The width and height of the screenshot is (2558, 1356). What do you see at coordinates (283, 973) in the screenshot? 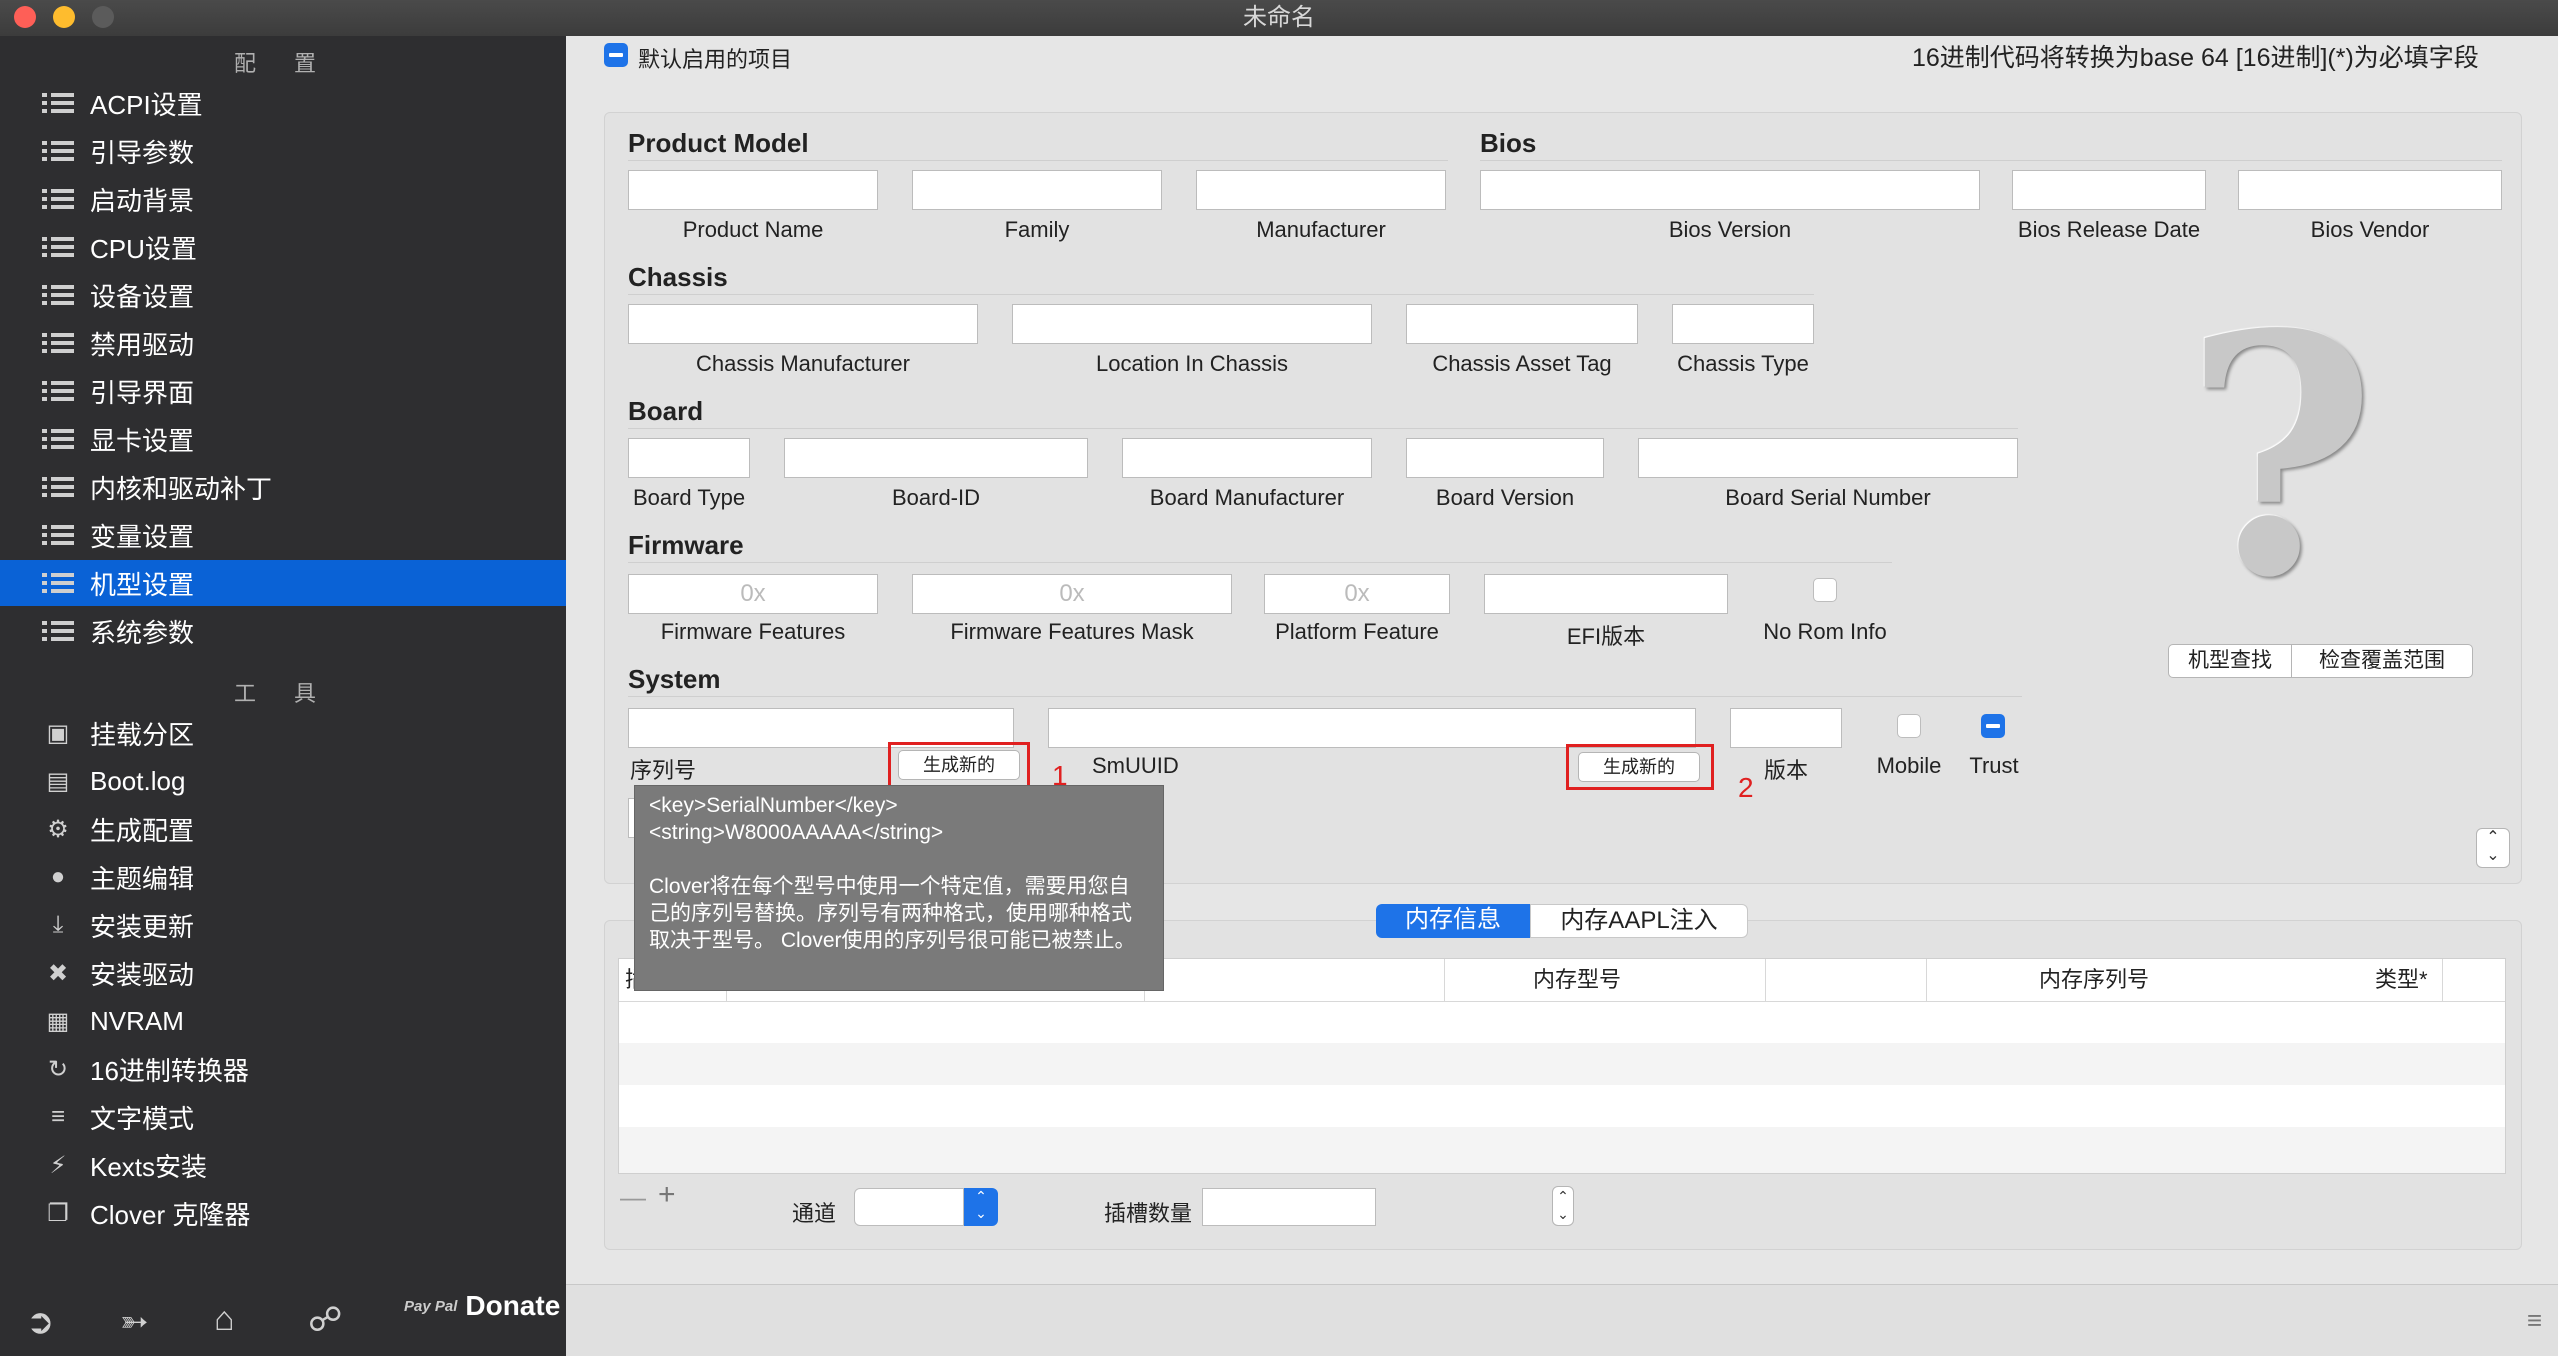
I see `sidebar-item-install-drivers: ✖ 安装驱动` at bounding box center [283, 973].